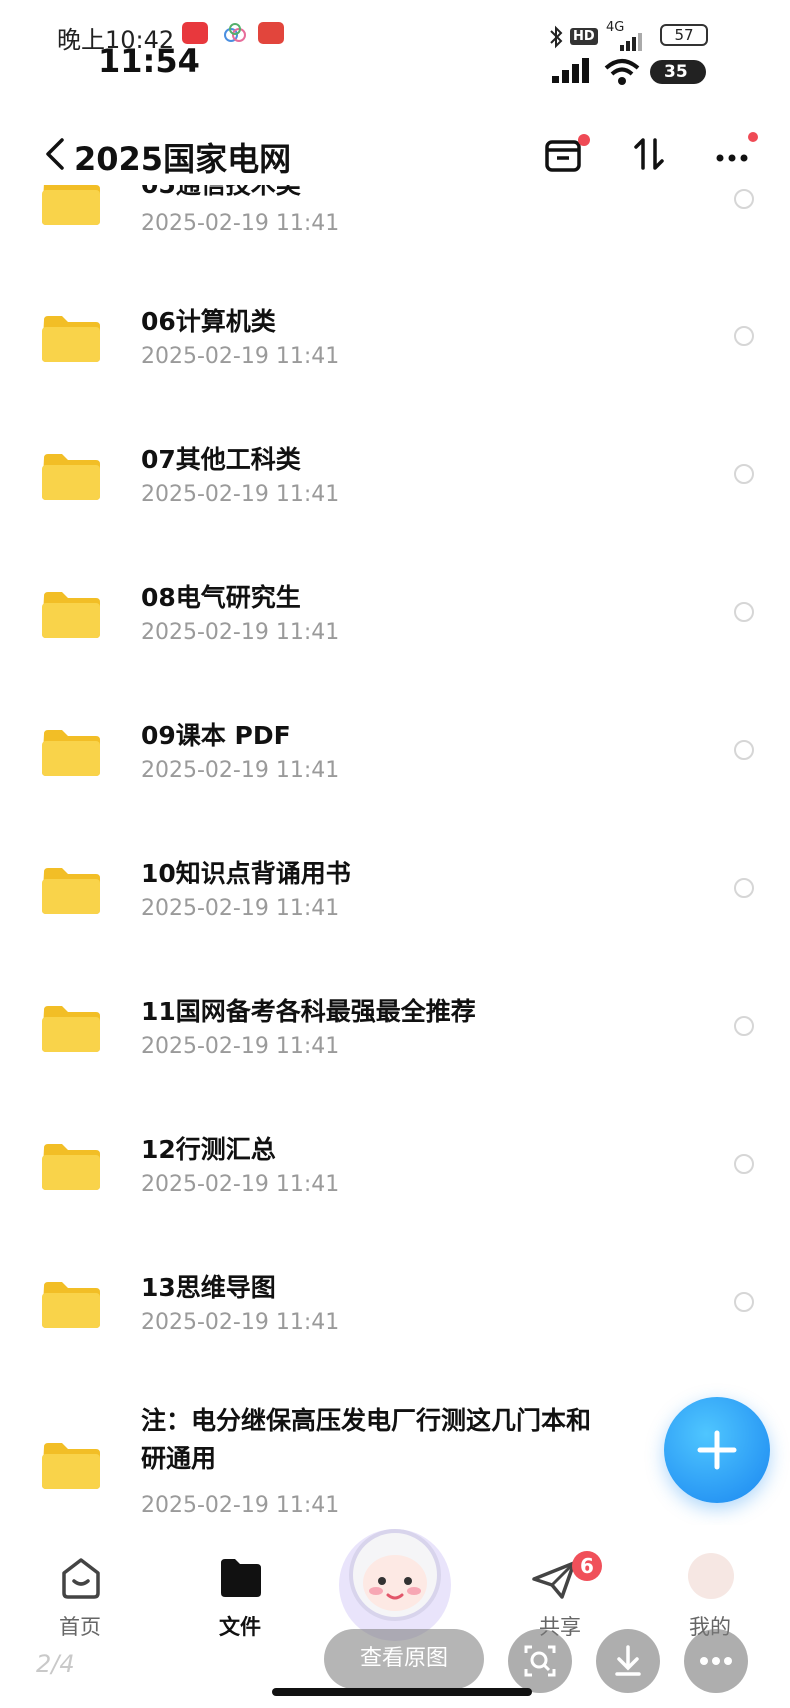  What do you see at coordinates (208, 321) in the screenshot?
I see `folder-name: 06计算机类` at bounding box center [208, 321].